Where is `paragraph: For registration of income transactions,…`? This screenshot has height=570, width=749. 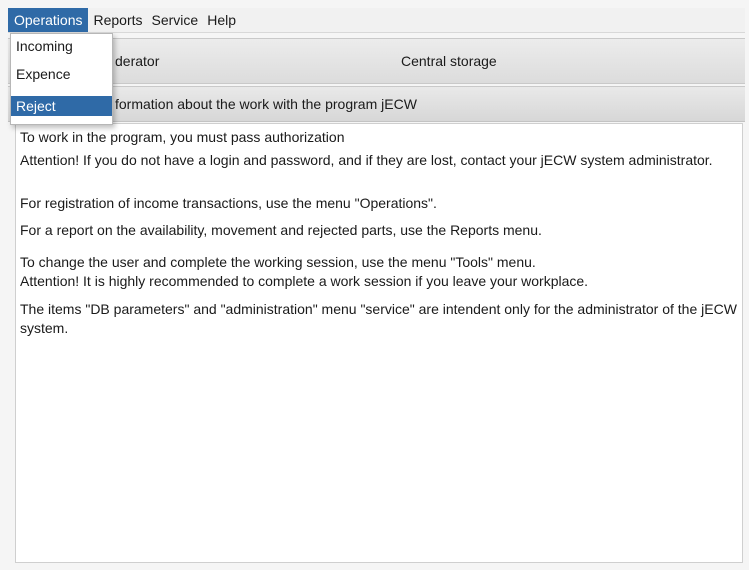
paragraph: For registration of income transactions,… is located at coordinates (228, 203).